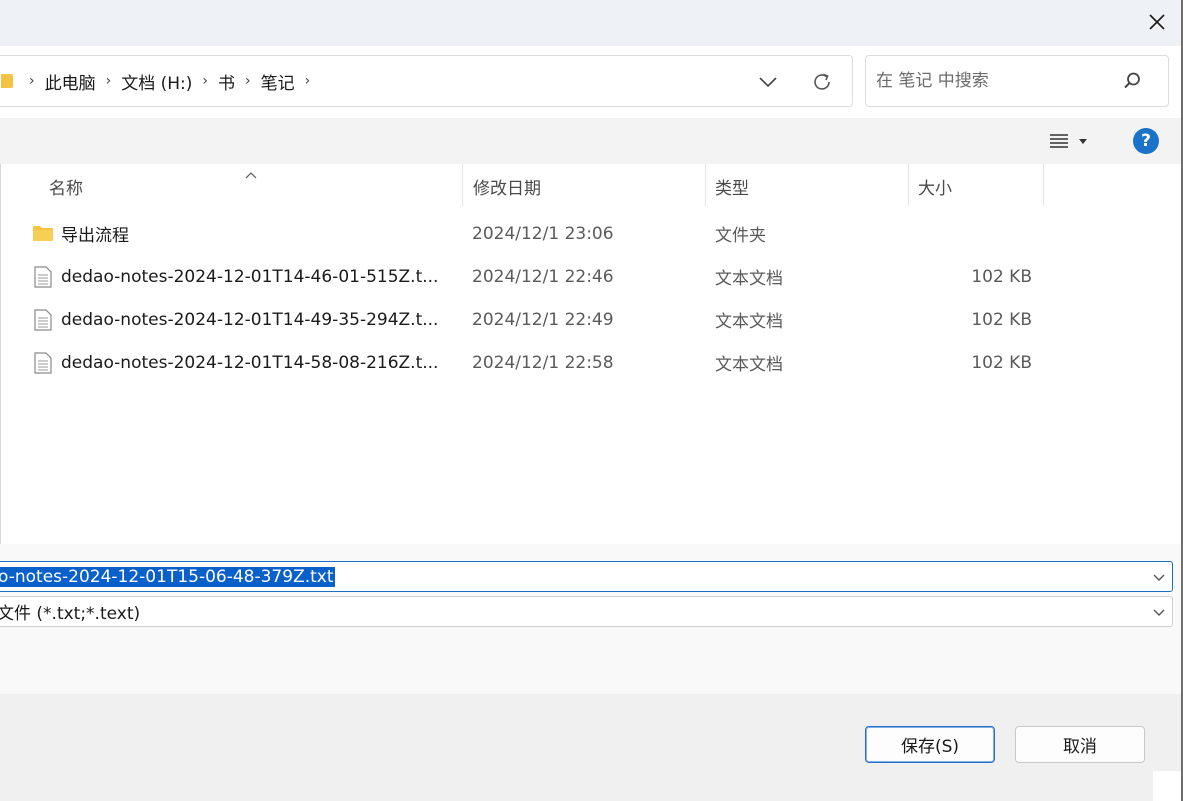 The width and height of the screenshot is (1183, 801). What do you see at coordinates (591, 141) in the screenshot?
I see `toolbar: ?` at bounding box center [591, 141].